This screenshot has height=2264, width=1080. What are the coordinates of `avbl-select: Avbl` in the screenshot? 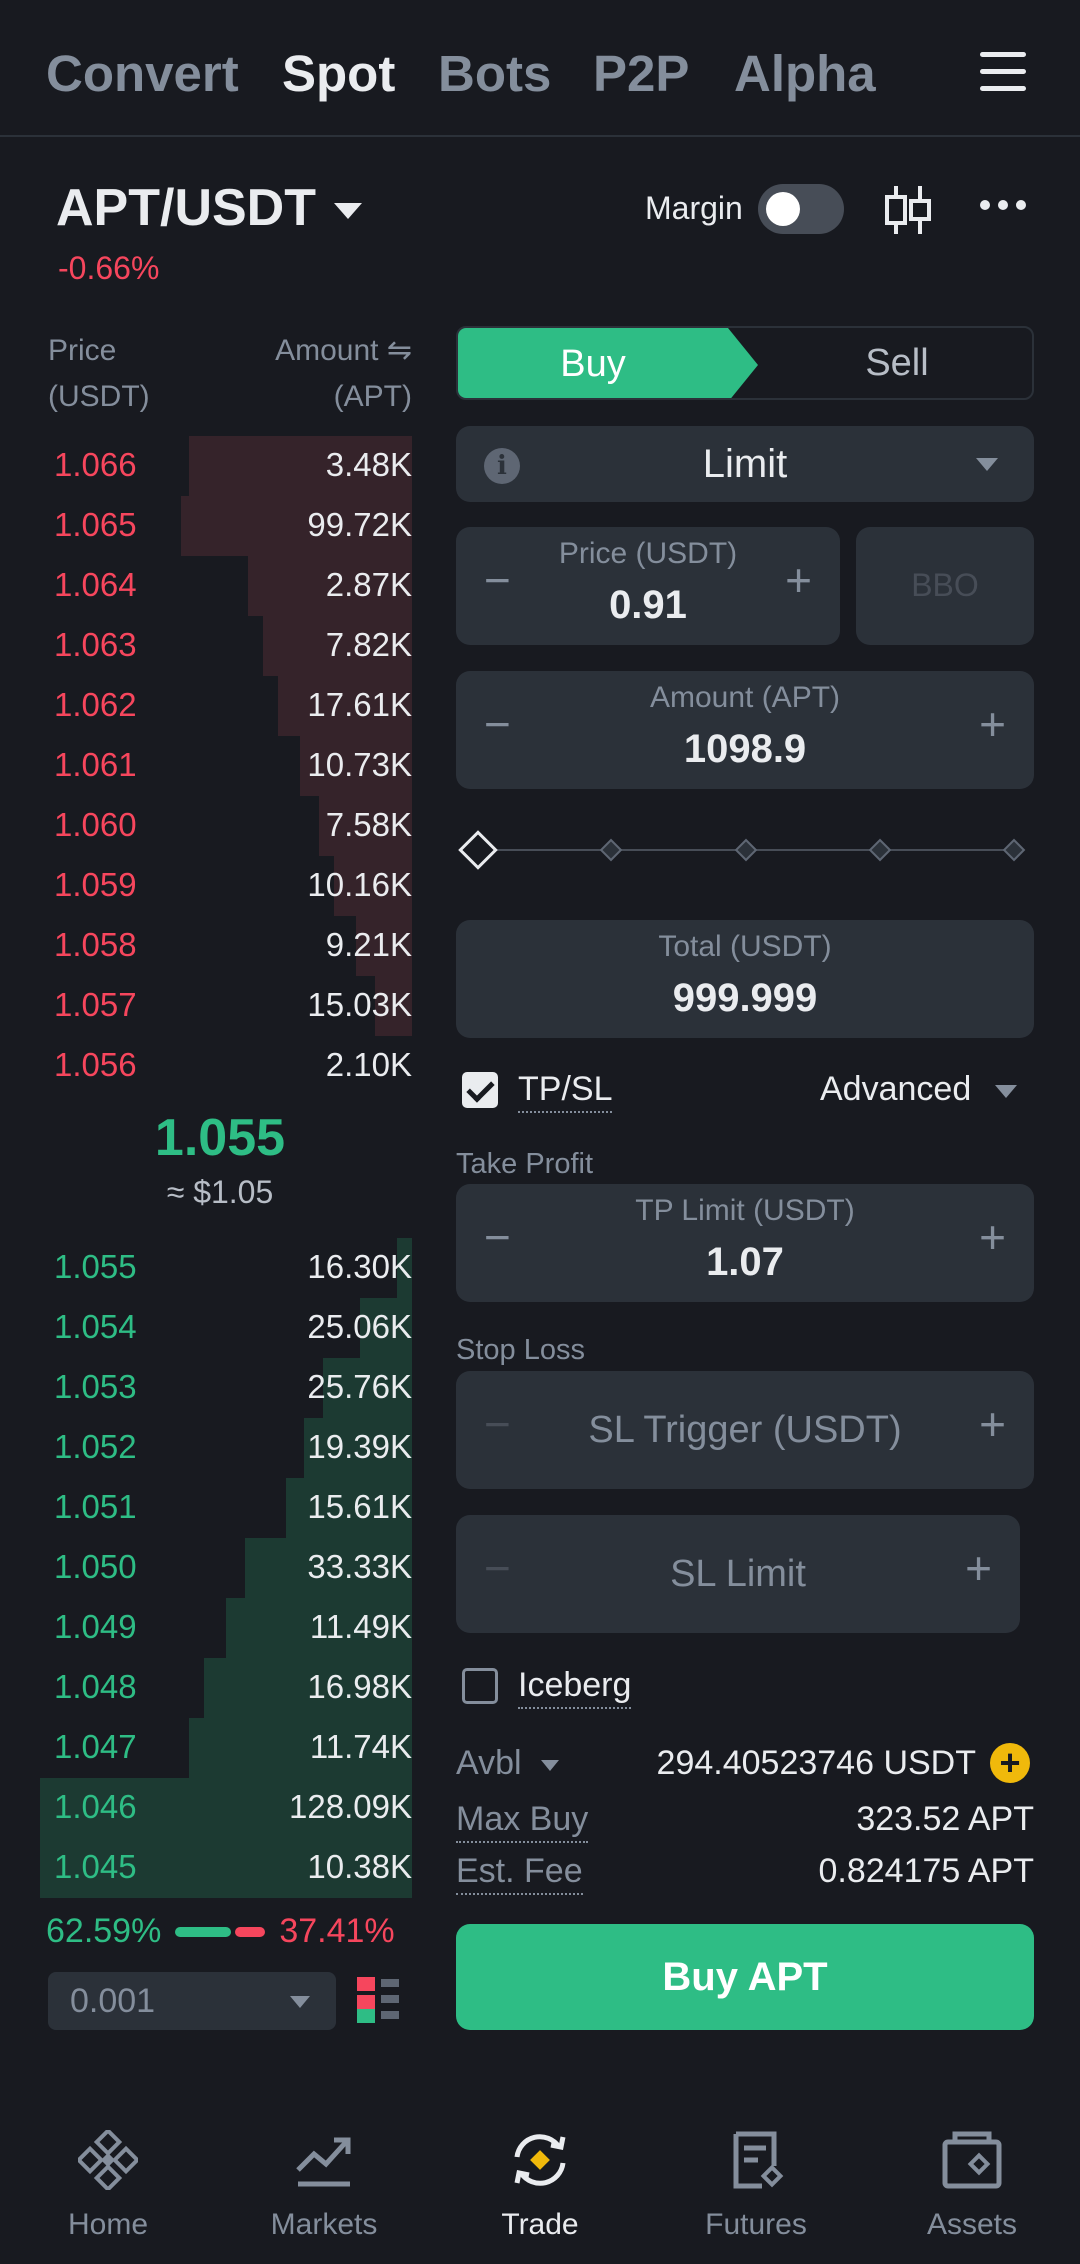 It's located at (507, 1763).